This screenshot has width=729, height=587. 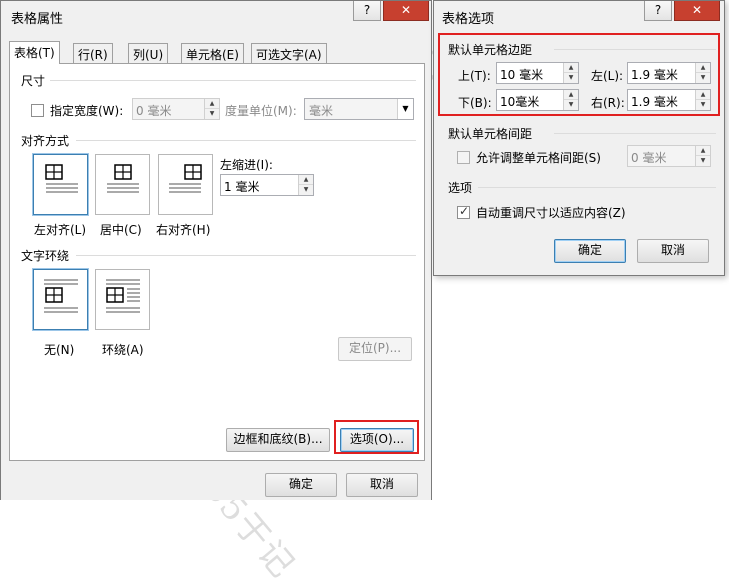 What do you see at coordinates (289, 53) in the screenshot?
I see `tab-alt-text: 可选文字(A)` at bounding box center [289, 53].